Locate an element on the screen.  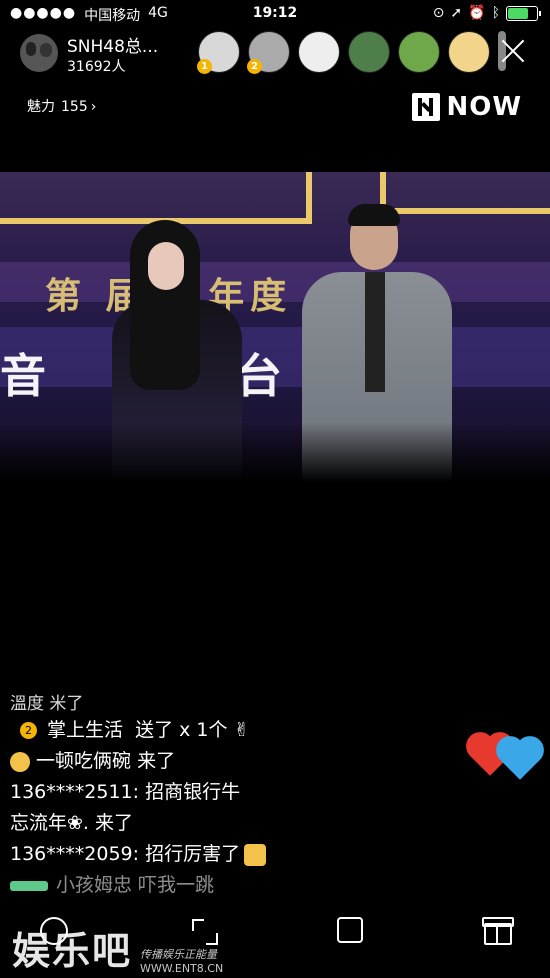
host-avatar is located at coordinates (39, 53).